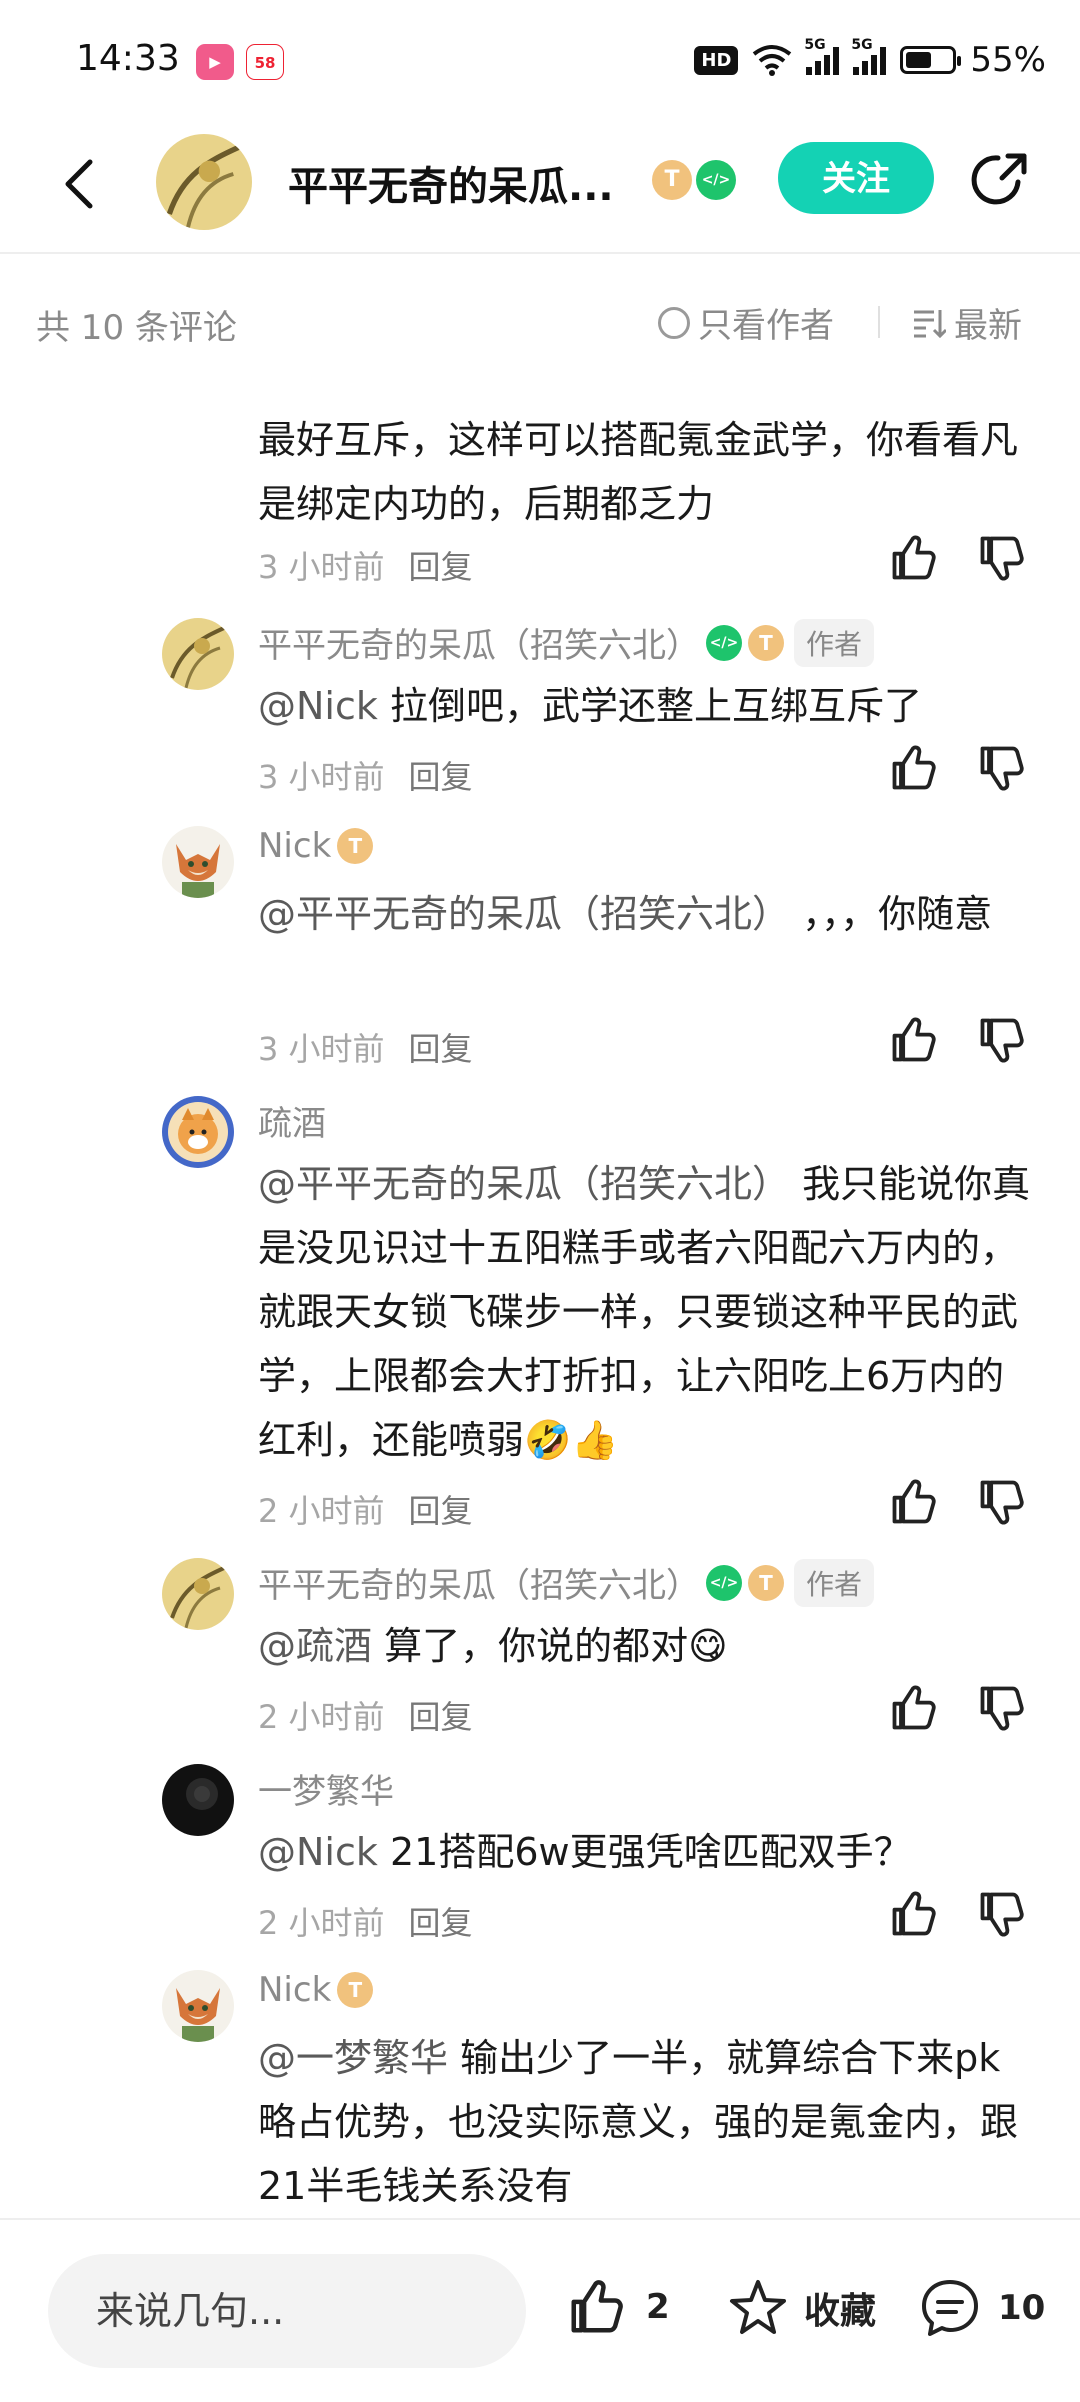 This screenshot has width=1080, height=2402. Describe the element at coordinates (655, 706) in the screenshot. I see `comment-body: 拉倒吧，武学还整上互绑互斥了` at that location.